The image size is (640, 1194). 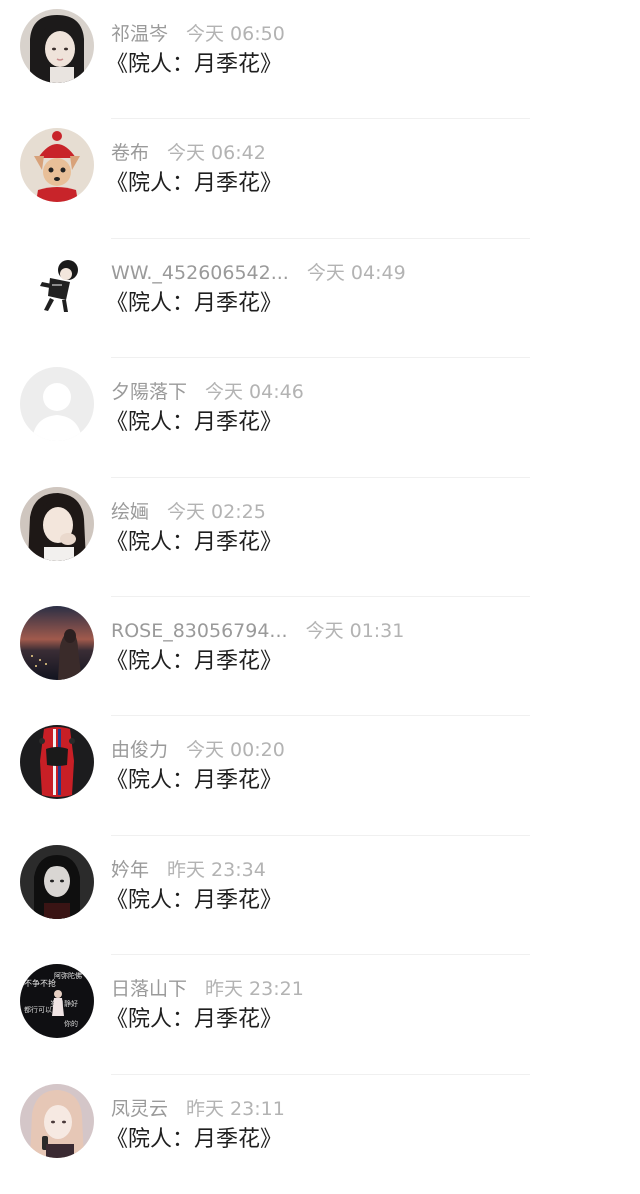 I want to click on timestamp: 今天 00:20, so click(x=235, y=750).